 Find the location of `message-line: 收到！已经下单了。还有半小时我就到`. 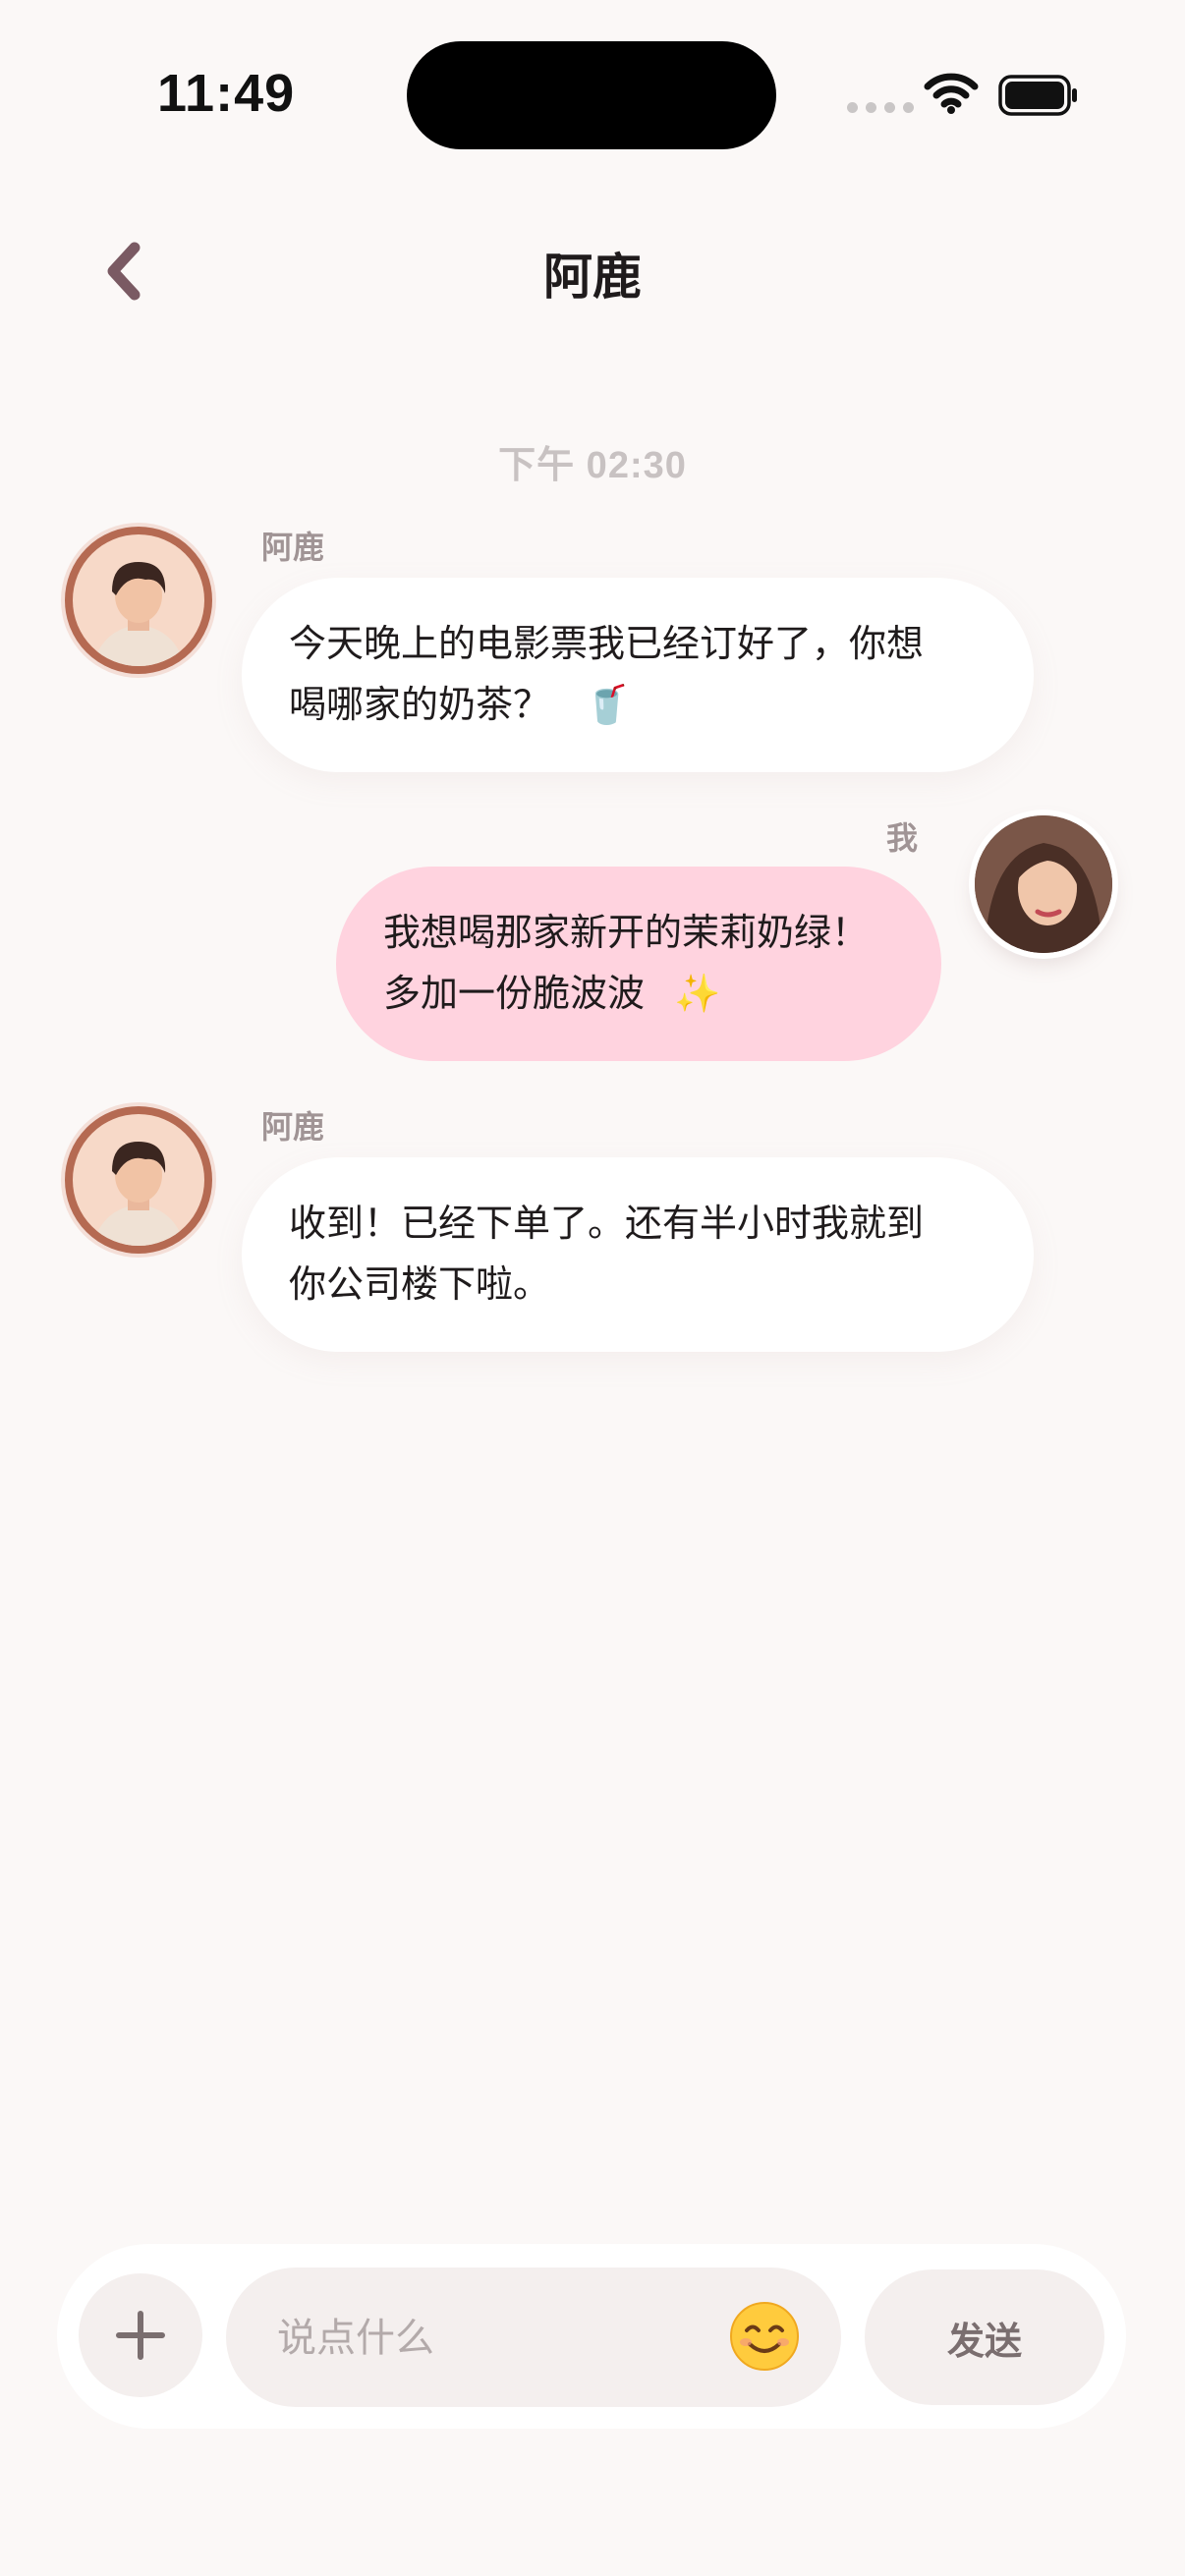

message-line: 收到！已经下单了。还有半小时我就到 is located at coordinates (607, 1223).